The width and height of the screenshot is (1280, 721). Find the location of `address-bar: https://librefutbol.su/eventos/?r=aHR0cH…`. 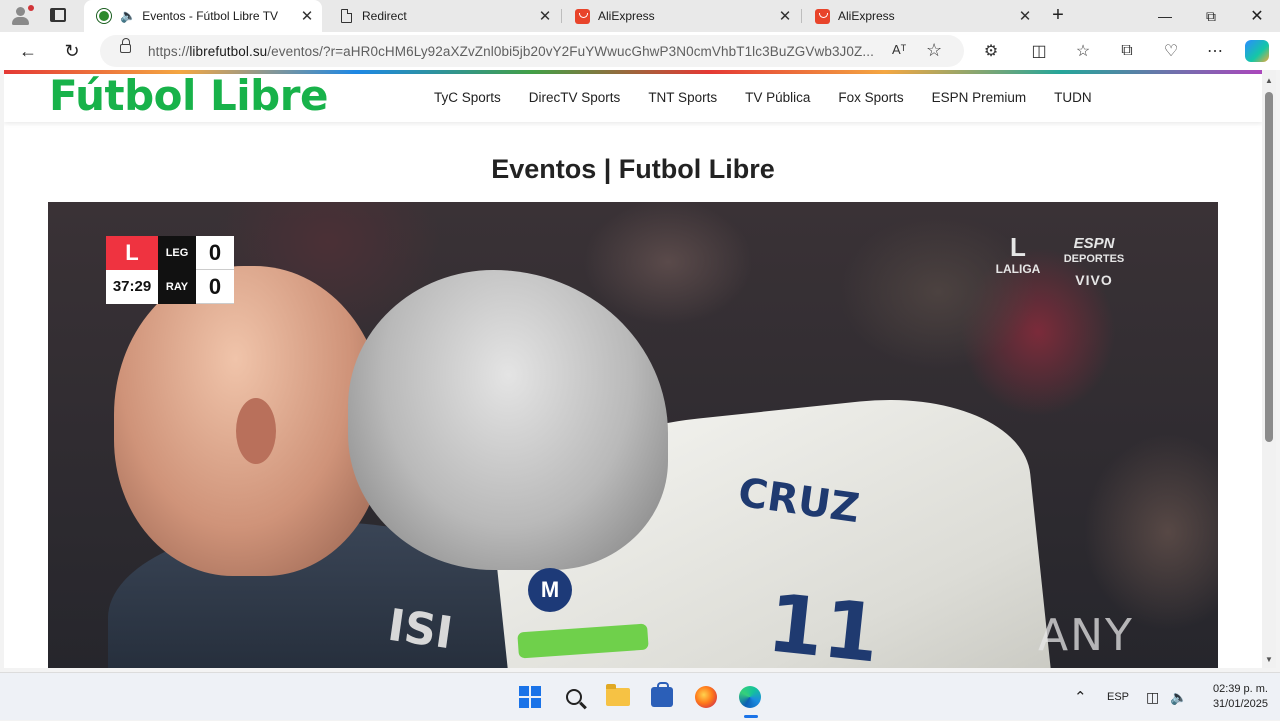

address-bar: https://librefutbol.su/eventos/?r=aHR0cH… is located at coordinates (532, 51).